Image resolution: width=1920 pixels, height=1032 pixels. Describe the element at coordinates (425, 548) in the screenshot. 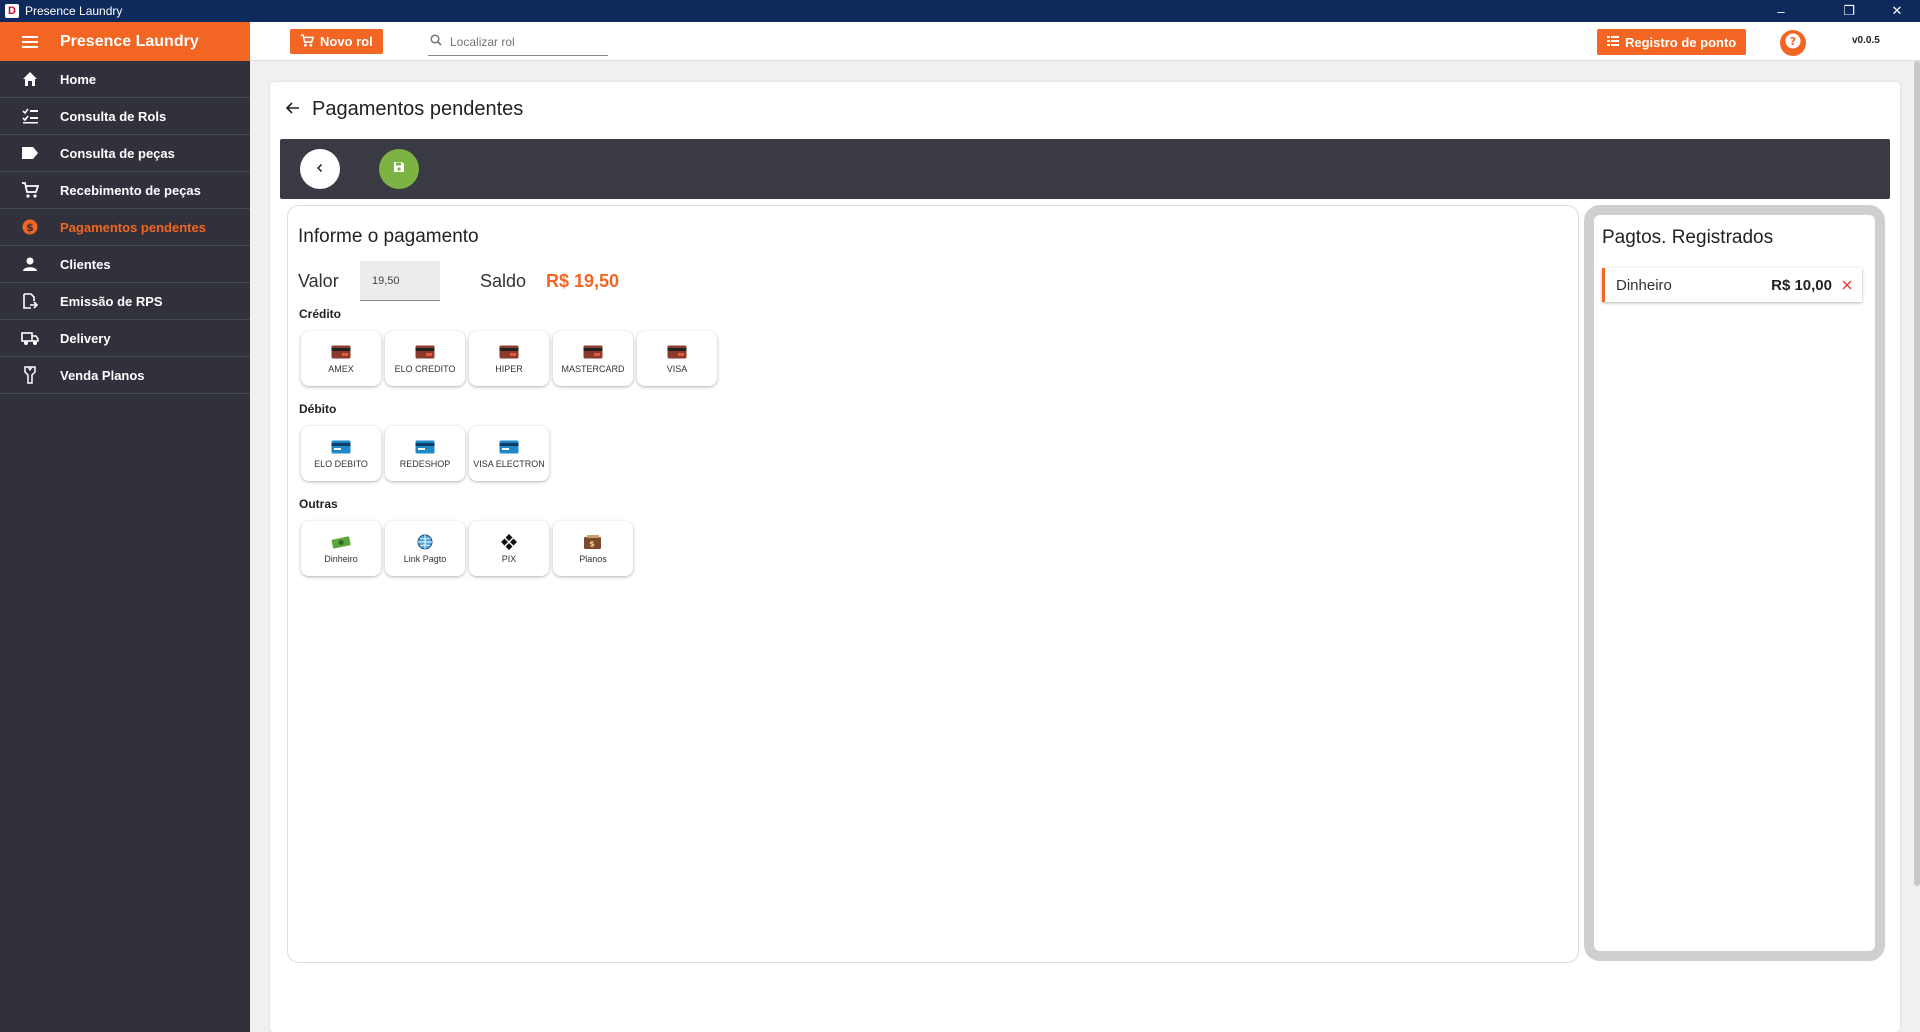

I see `payment-option-link-pagto: Link Pagto` at that location.